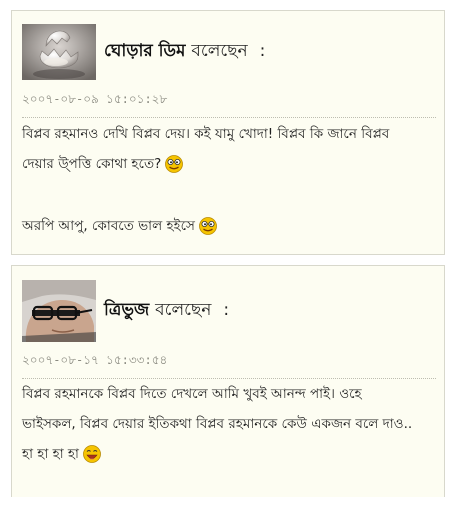 The image size is (456, 505). What do you see at coordinates (92, 454) in the screenshot?
I see `laughing-smiley-icon` at bounding box center [92, 454].